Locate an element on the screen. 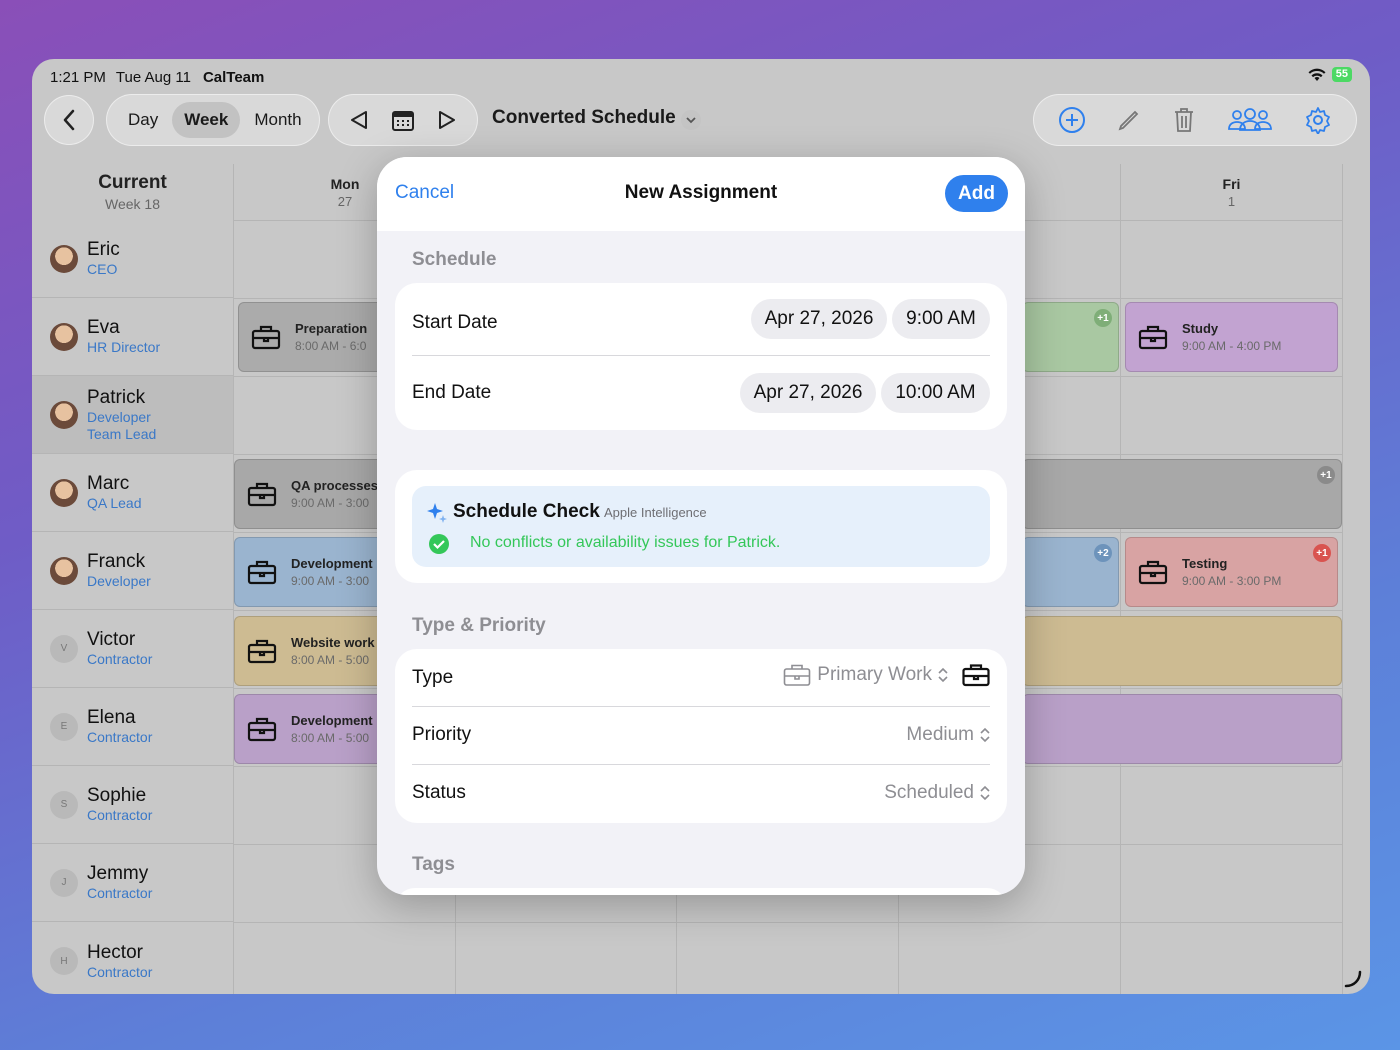 The image size is (1400, 1050). calendar-icon is located at coordinates (403, 120).